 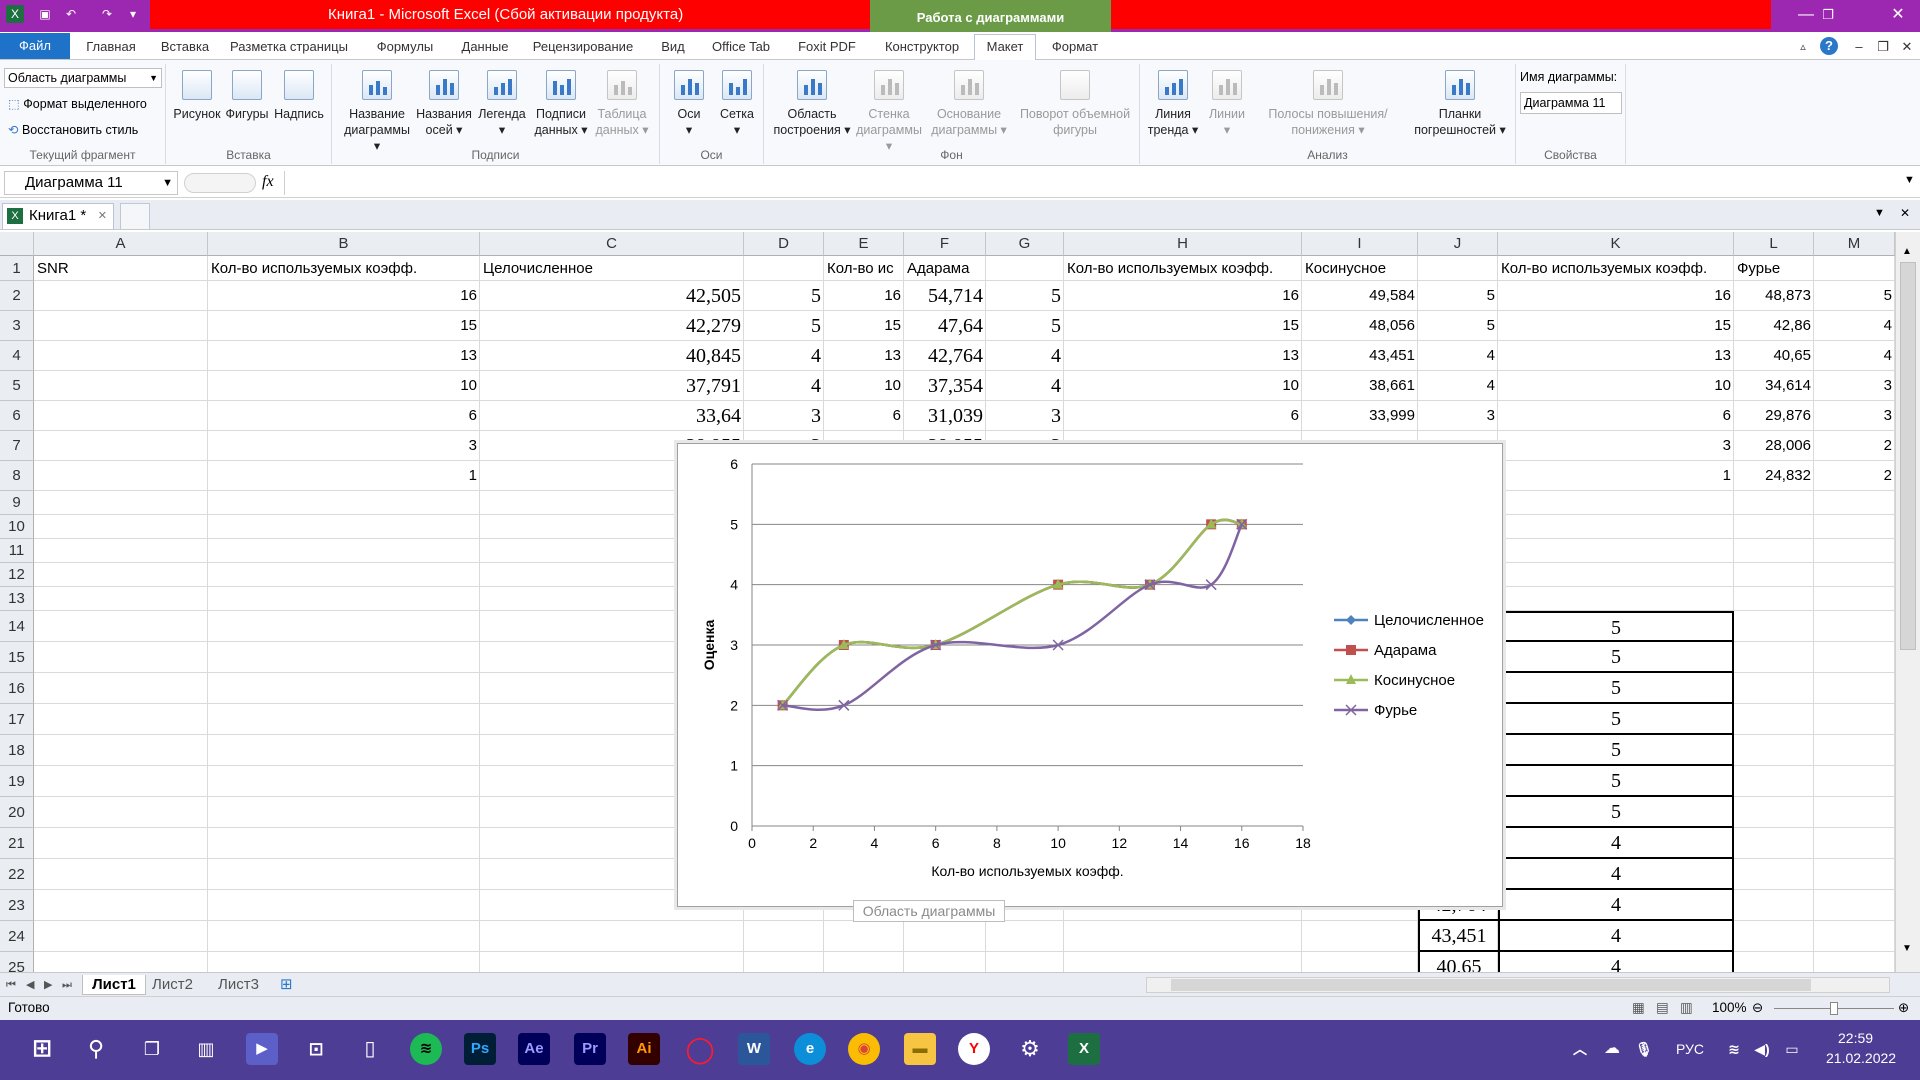 I want to click on cell-b4: 13, so click(x=344, y=356).